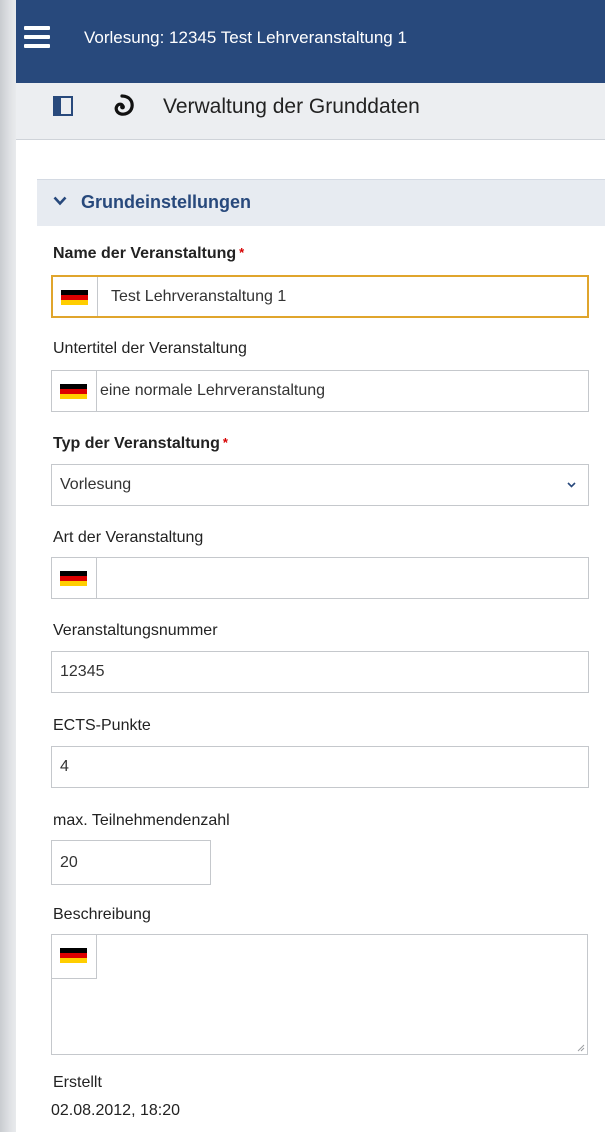  Describe the element at coordinates (199, 296) in the screenshot. I see `name-input-value: Test Lehrveranstaltung 1` at that location.